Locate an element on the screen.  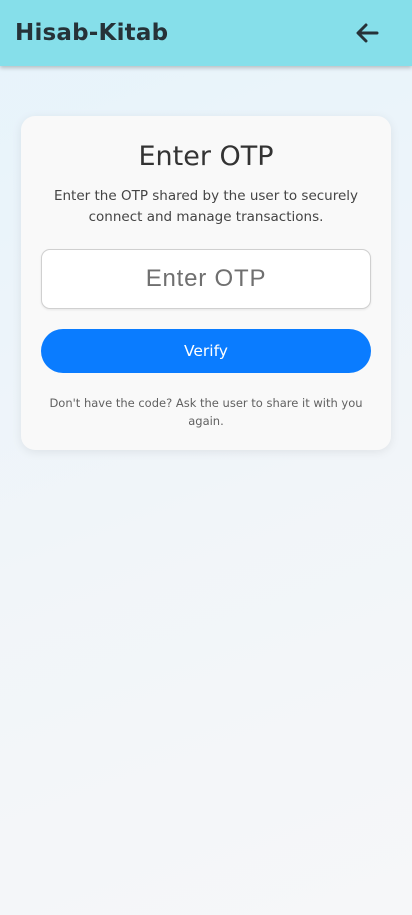
app-title: Hisab-Kitab is located at coordinates (92, 33).